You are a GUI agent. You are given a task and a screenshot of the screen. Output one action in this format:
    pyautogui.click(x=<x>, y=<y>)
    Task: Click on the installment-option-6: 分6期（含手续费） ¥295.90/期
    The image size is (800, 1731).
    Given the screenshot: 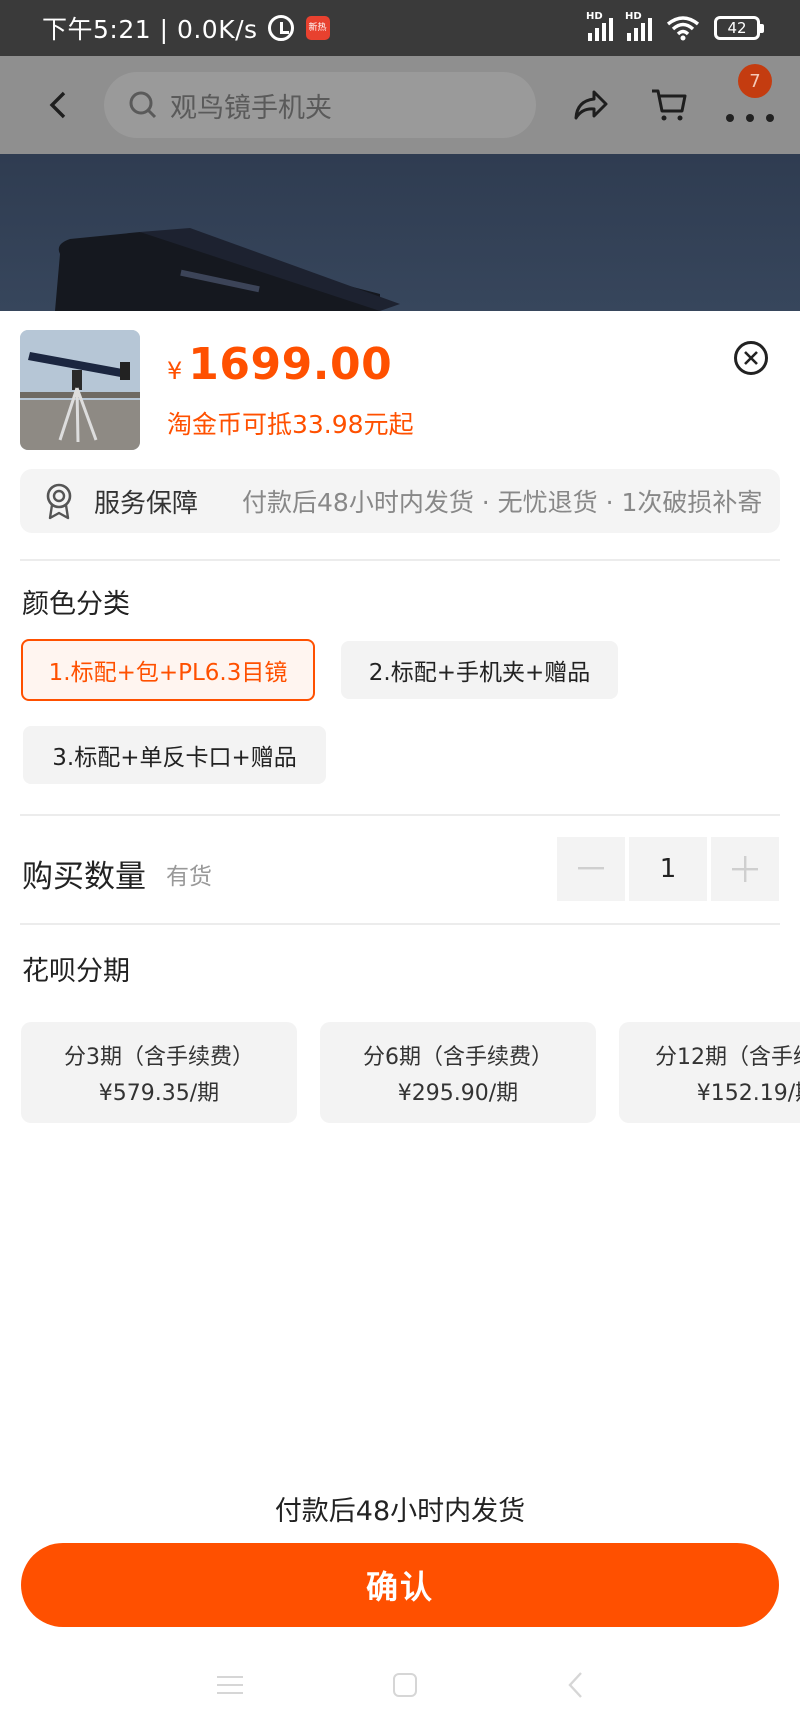 What is the action you would take?
    pyautogui.click(x=458, y=1072)
    